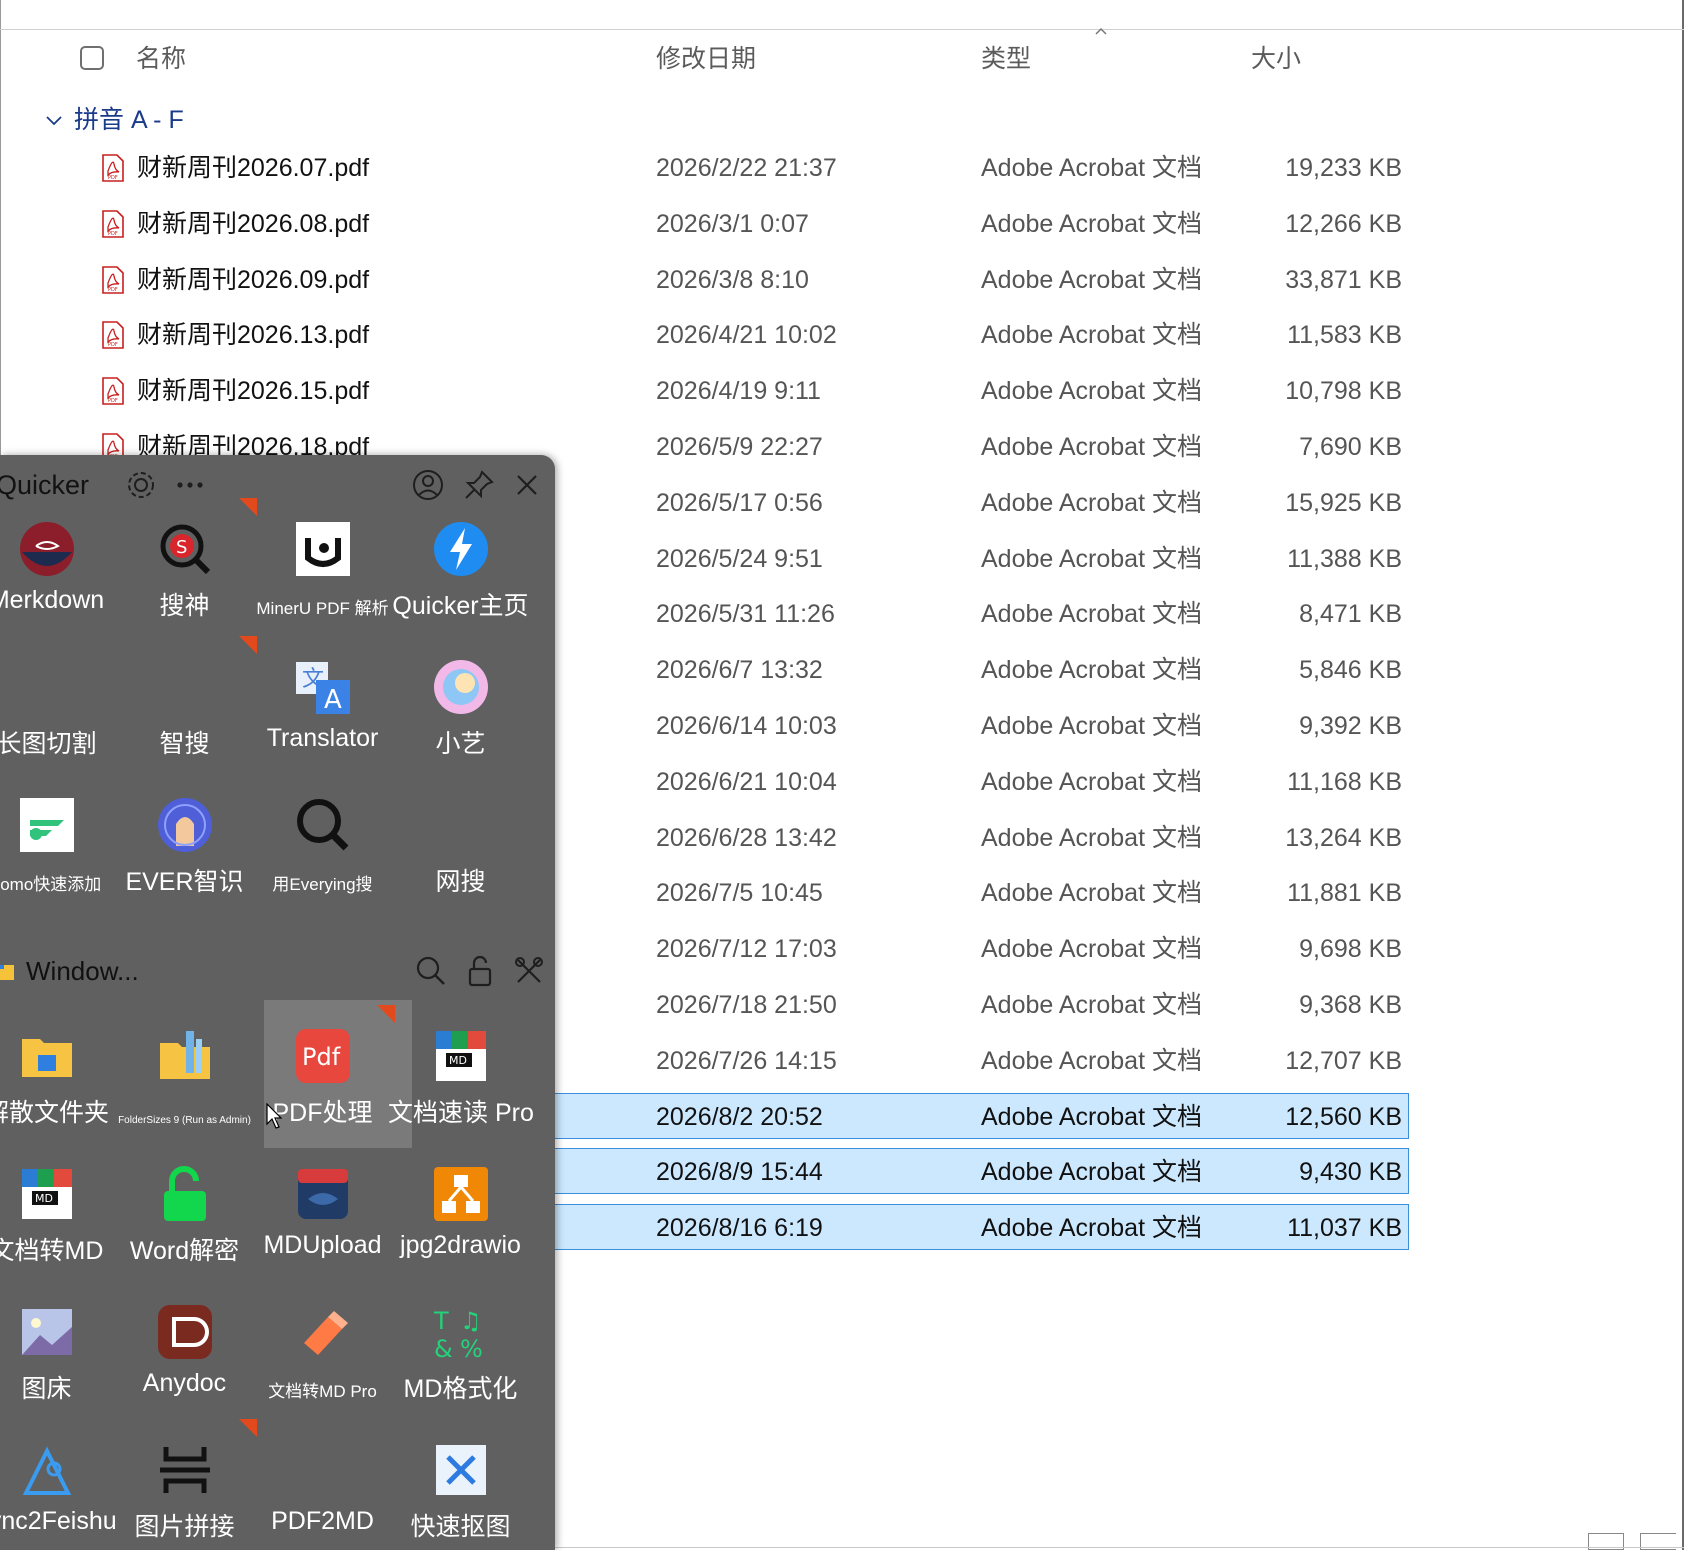 This screenshot has width=1684, height=1550. I want to click on action-tile: Anydoc, so click(184, 1353).